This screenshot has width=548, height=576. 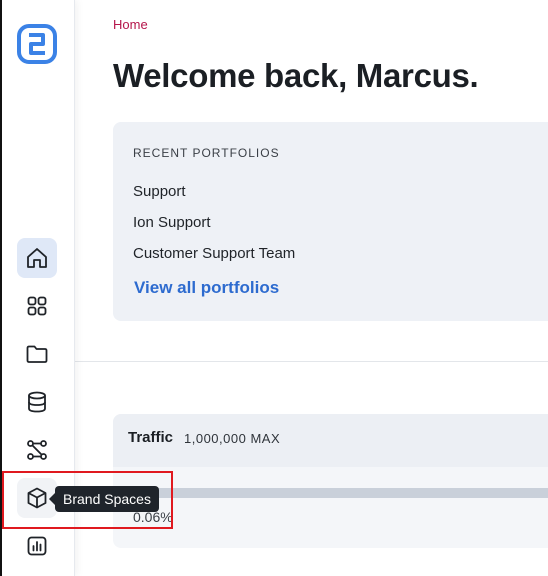 What do you see at coordinates (232, 438) in the screenshot?
I see `traffic-max-label: 1,000,000 MAX` at bounding box center [232, 438].